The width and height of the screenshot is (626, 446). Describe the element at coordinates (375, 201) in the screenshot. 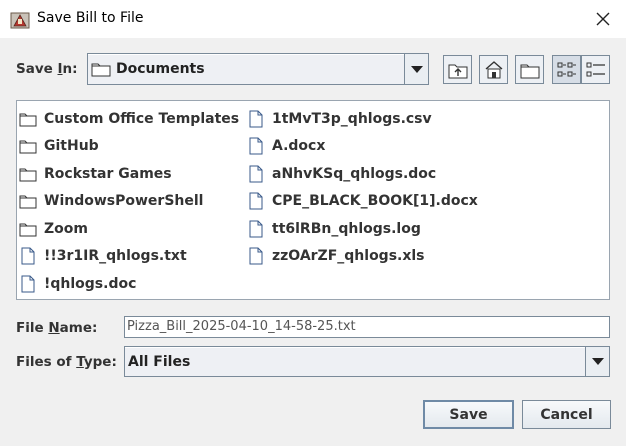

I see `file-item-label: CPE_BLACK_BOOK[1].docx` at that location.